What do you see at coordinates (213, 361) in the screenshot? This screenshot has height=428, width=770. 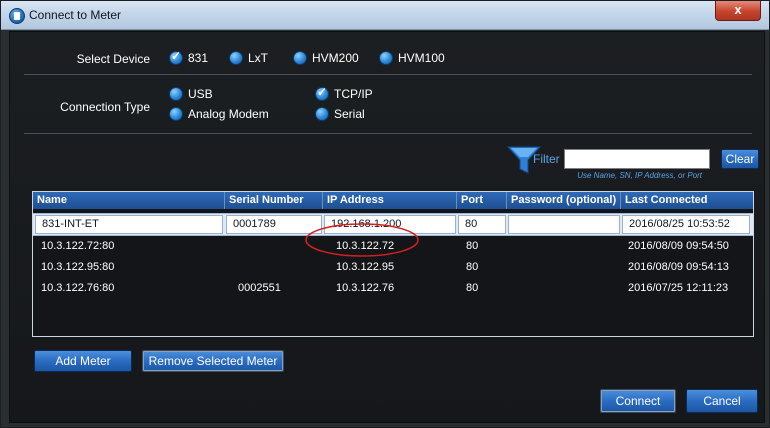 I see `remove-selected-meter-button: Remove Selected Meter` at bounding box center [213, 361].